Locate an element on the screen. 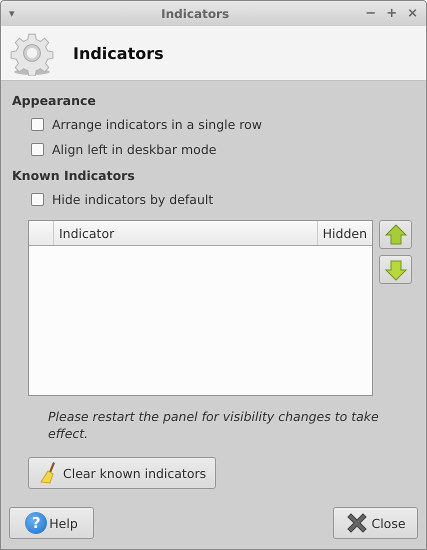  window-control-button: × is located at coordinates (412, 13).